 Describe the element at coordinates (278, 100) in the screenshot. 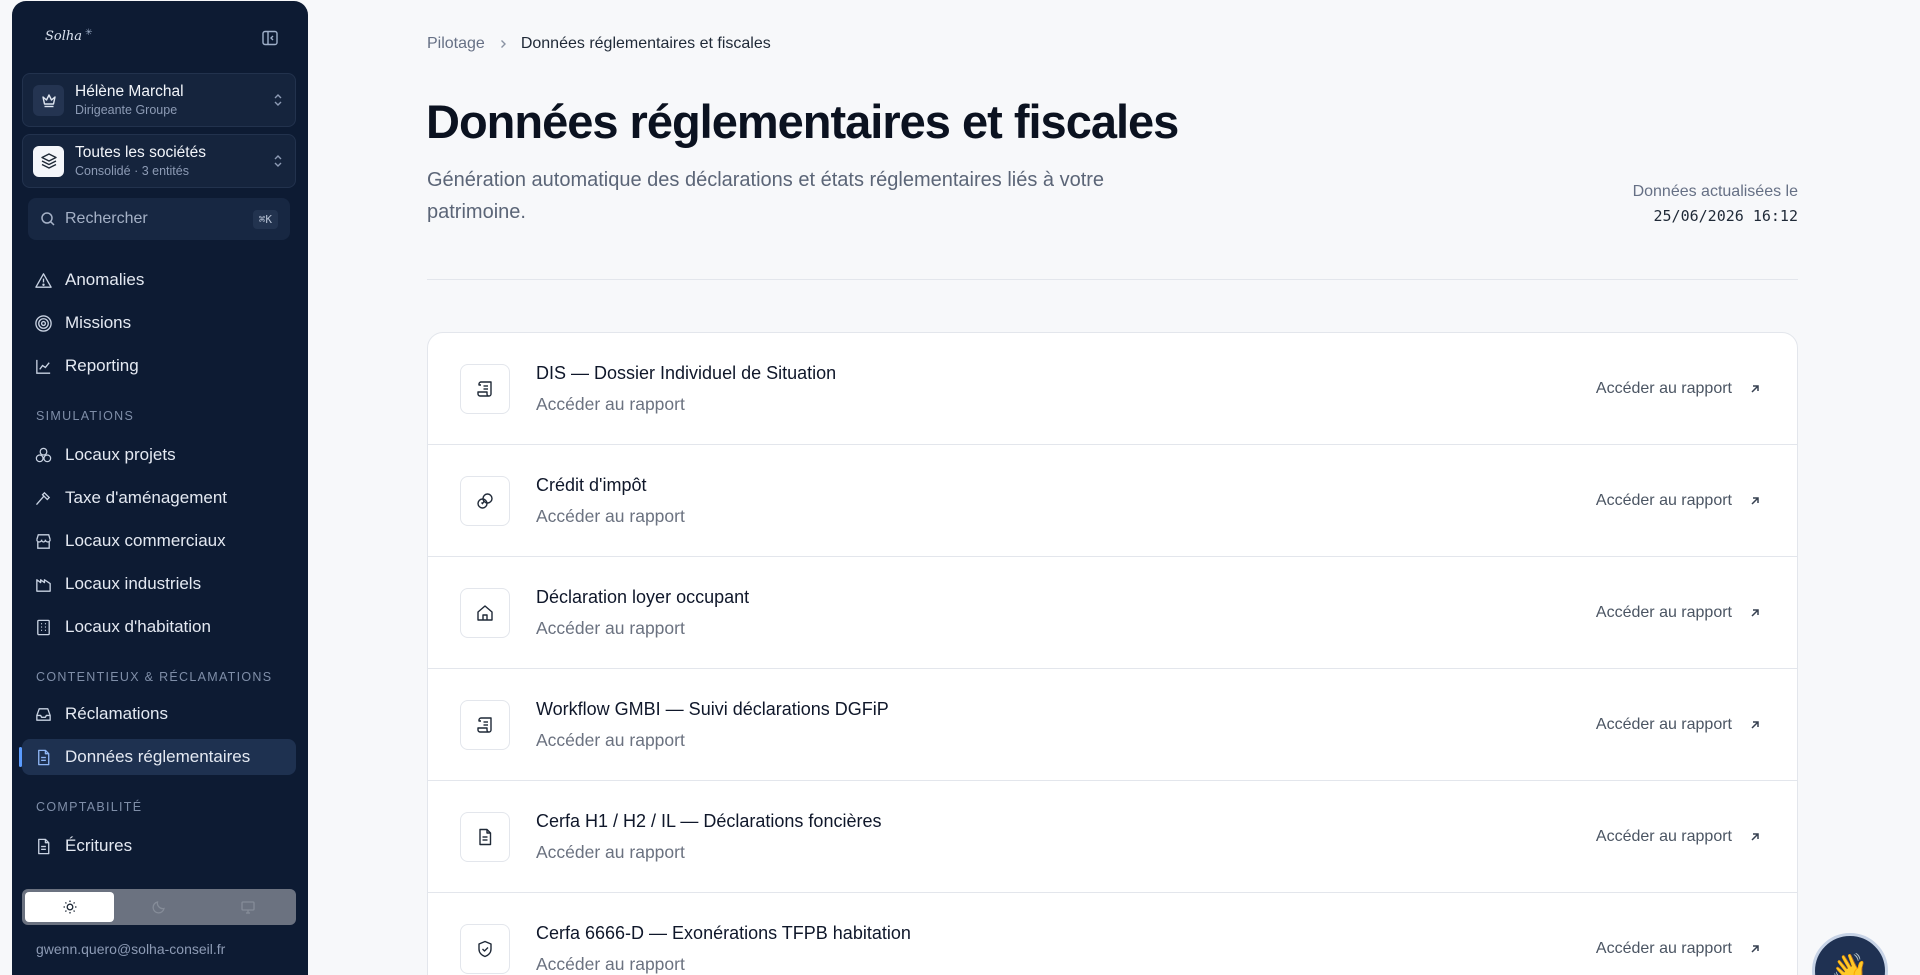

I see `chevrons-up-down-icon` at that location.